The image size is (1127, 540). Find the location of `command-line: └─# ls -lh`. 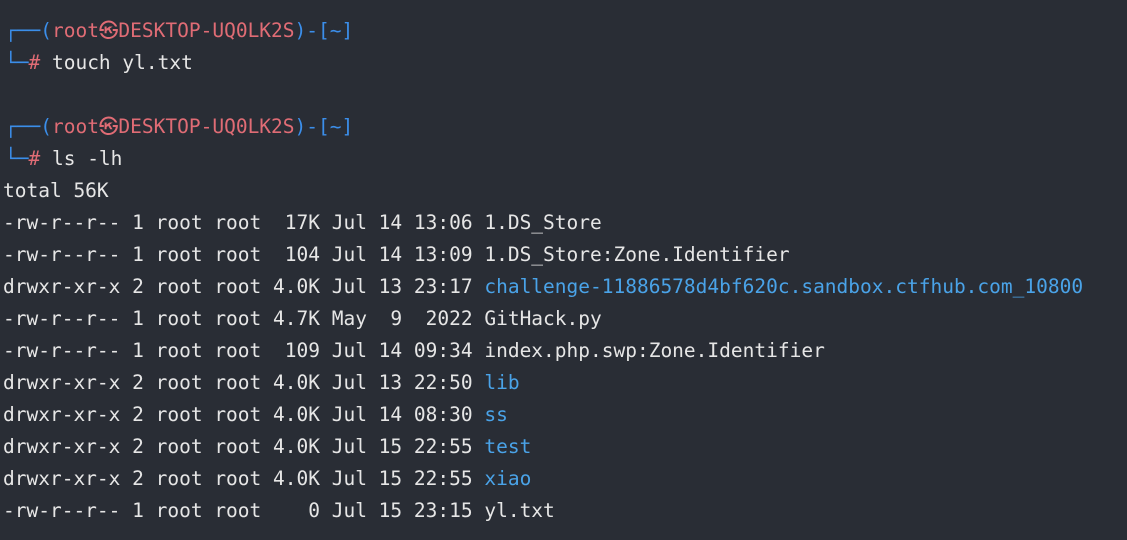

command-line: └─# ls -lh is located at coordinates (63, 159).